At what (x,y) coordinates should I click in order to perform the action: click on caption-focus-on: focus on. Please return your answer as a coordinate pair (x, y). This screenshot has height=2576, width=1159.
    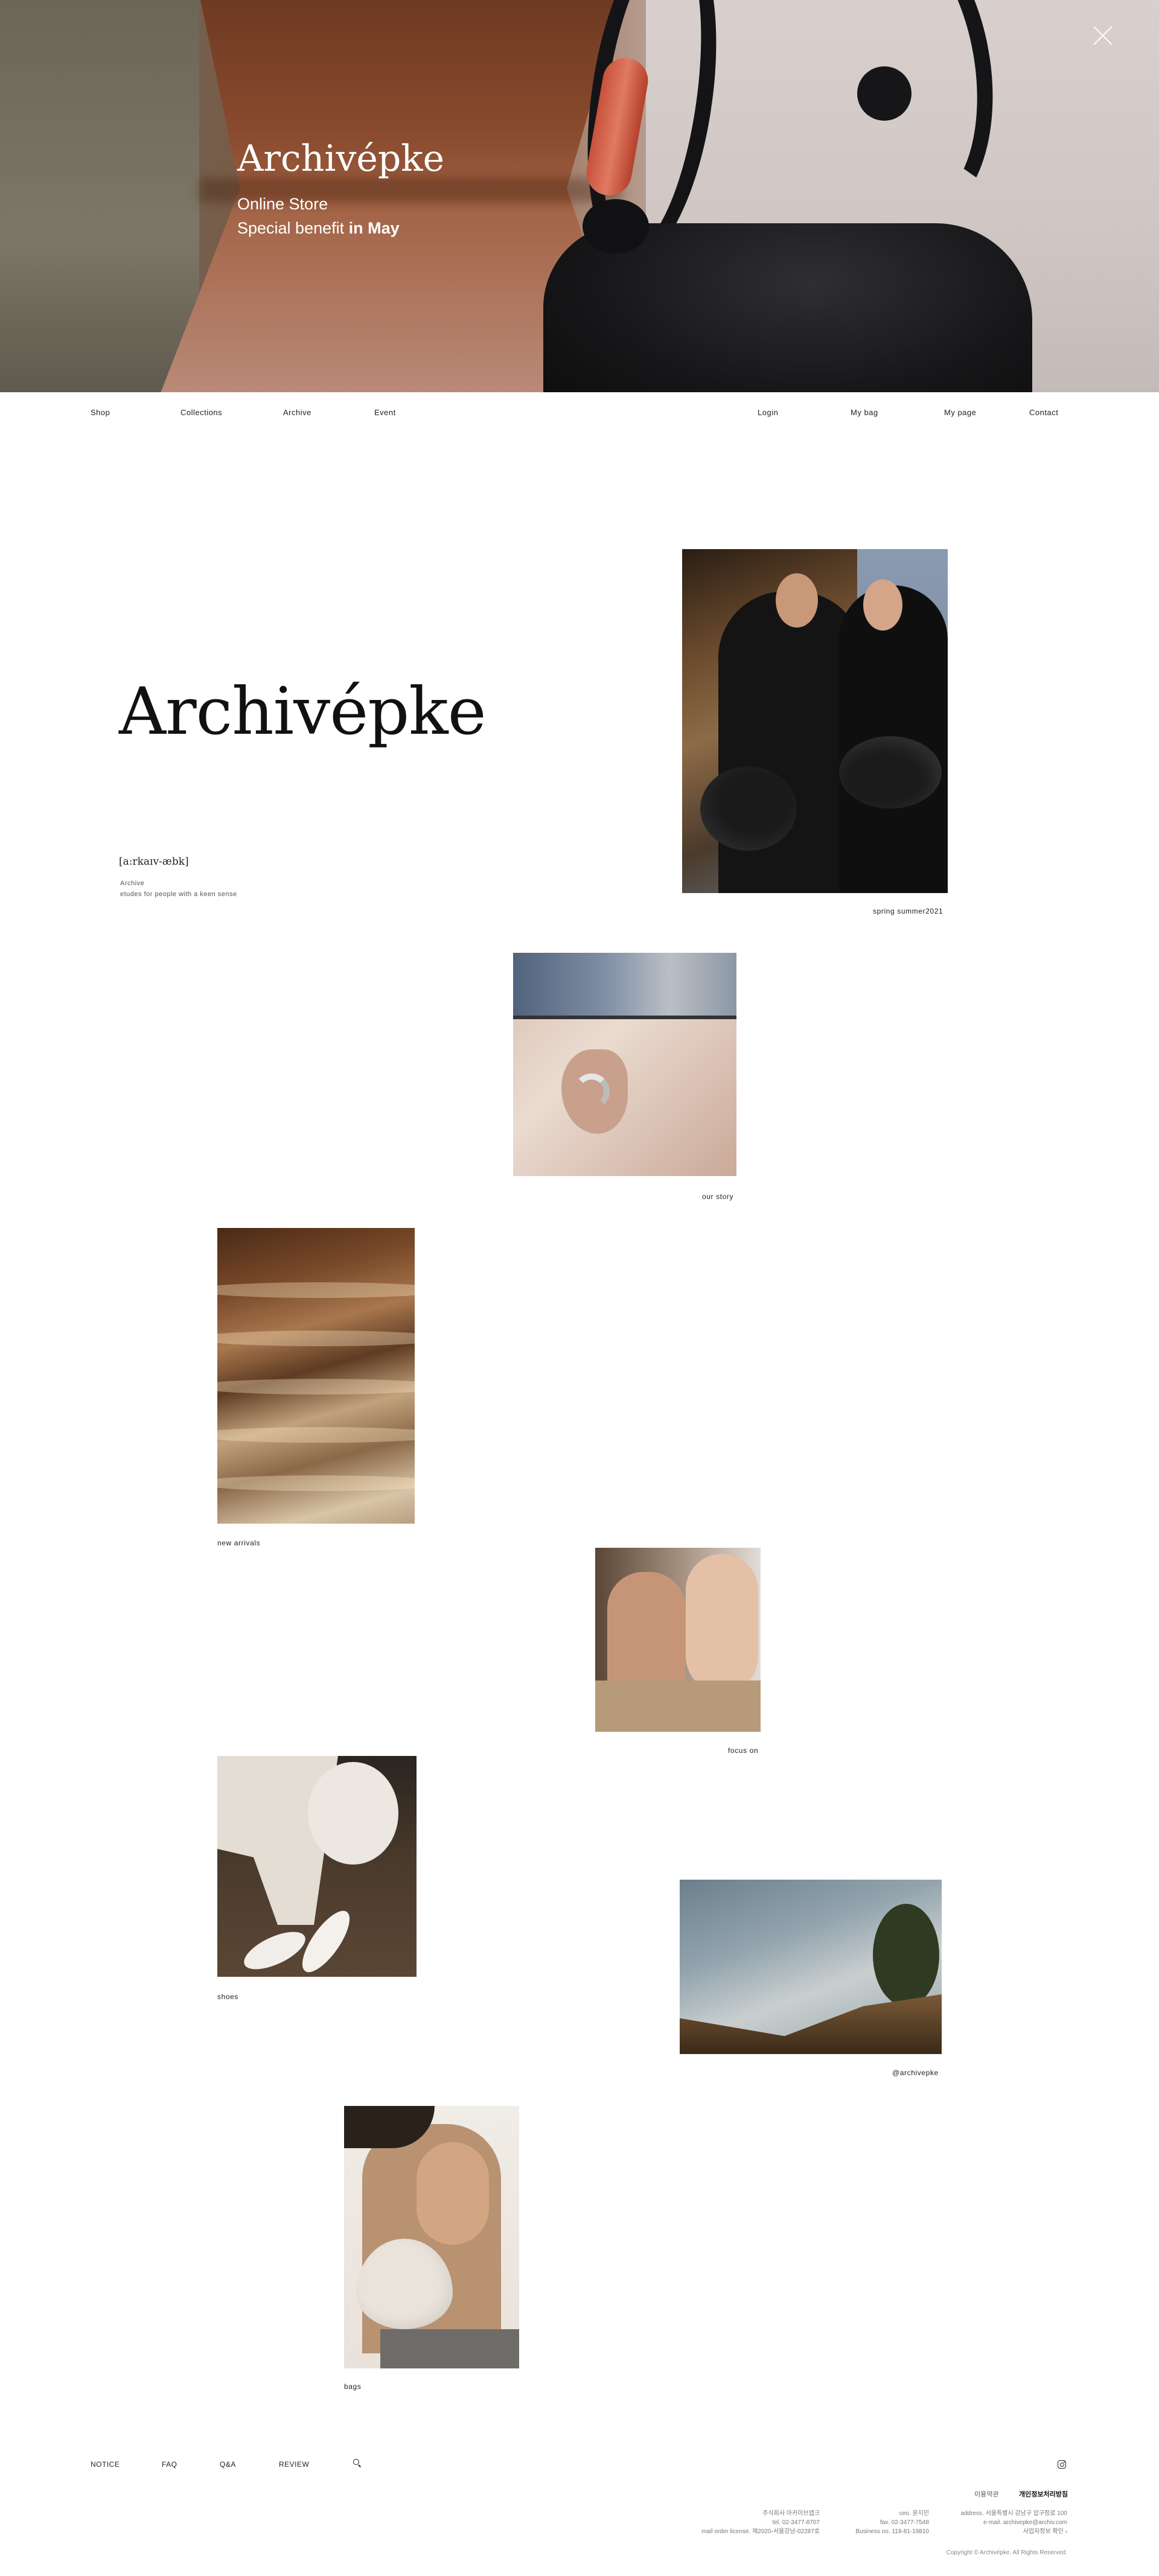
    Looking at the image, I should click on (743, 1750).